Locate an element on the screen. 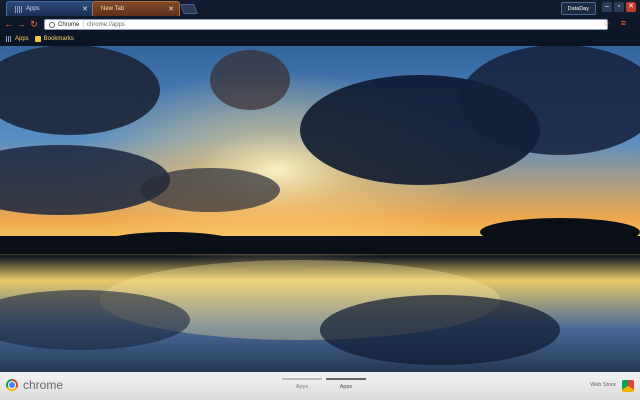  omnibox: Chrome | chrome://apps is located at coordinates (326, 24).